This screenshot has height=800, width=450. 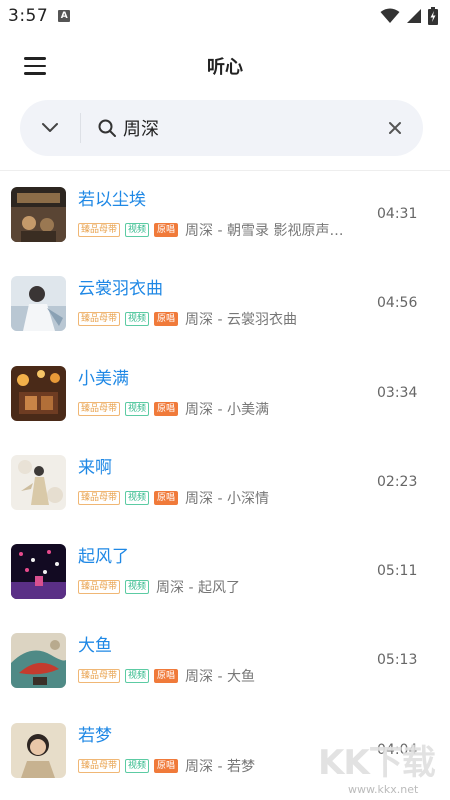 I want to click on chevron-down-icon, so click(x=50, y=127).